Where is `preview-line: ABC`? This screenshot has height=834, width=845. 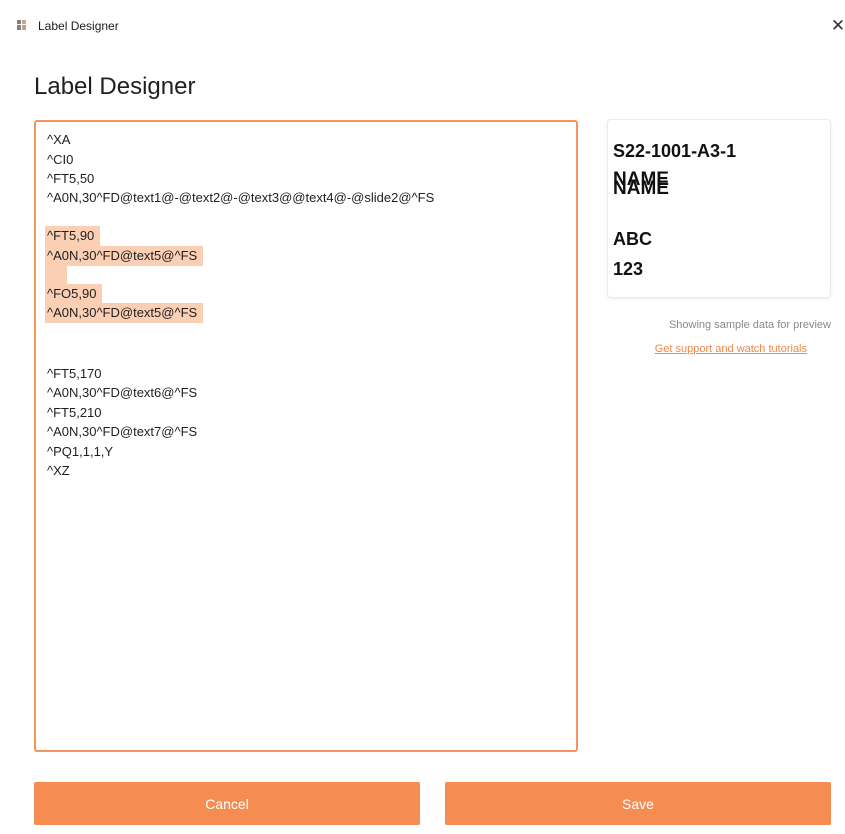
preview-line: ABC is located at coordinates (632, 239).